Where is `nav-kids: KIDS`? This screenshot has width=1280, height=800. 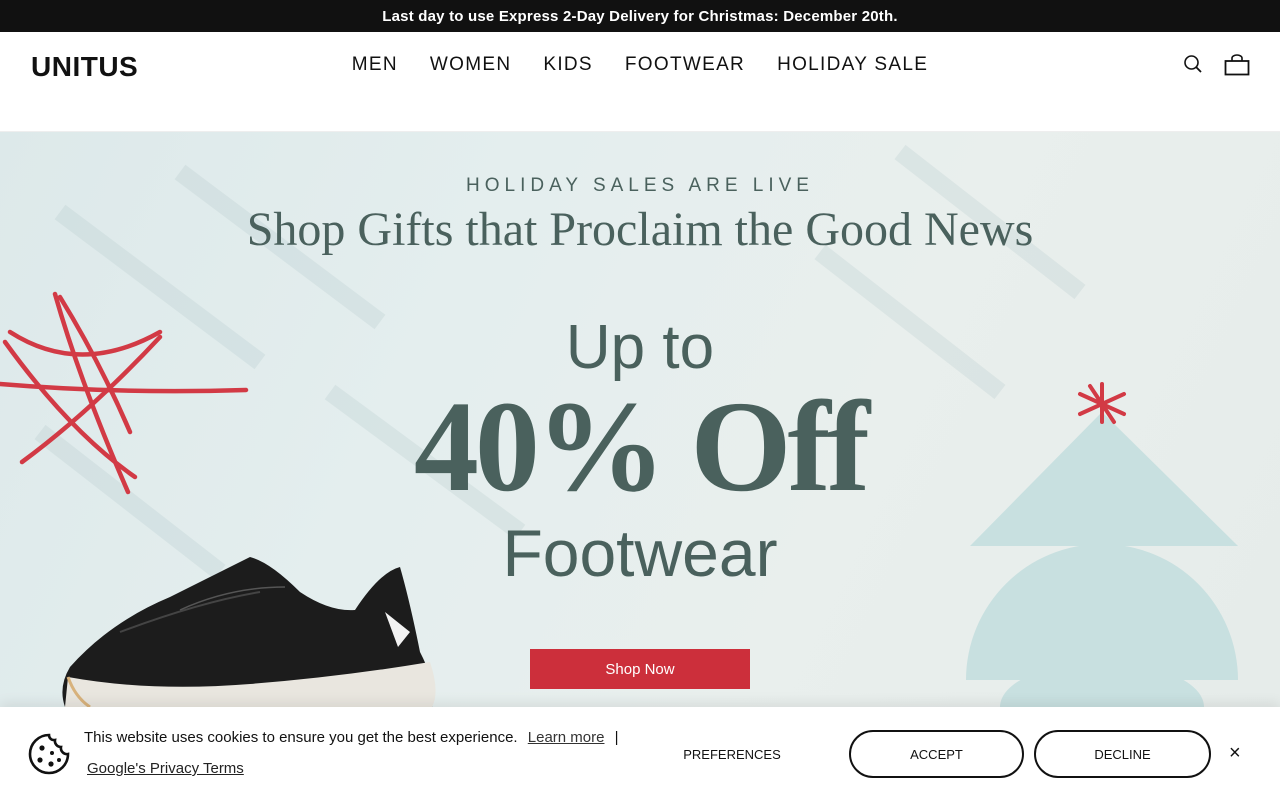
nav-kids: KIDS is located at coordinates (568, 65).